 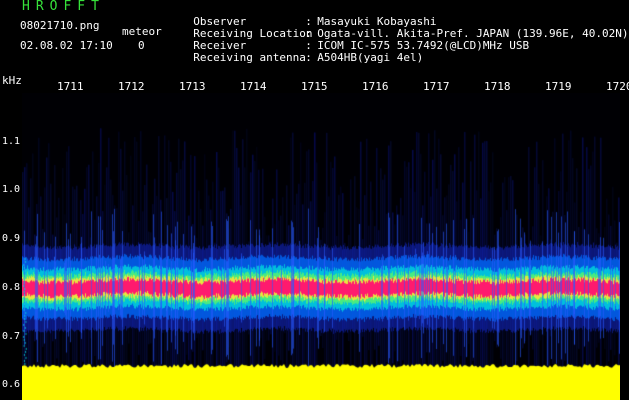 I want to click on info-antenna-label: Receiving antenna, so click(x=249, y=57).